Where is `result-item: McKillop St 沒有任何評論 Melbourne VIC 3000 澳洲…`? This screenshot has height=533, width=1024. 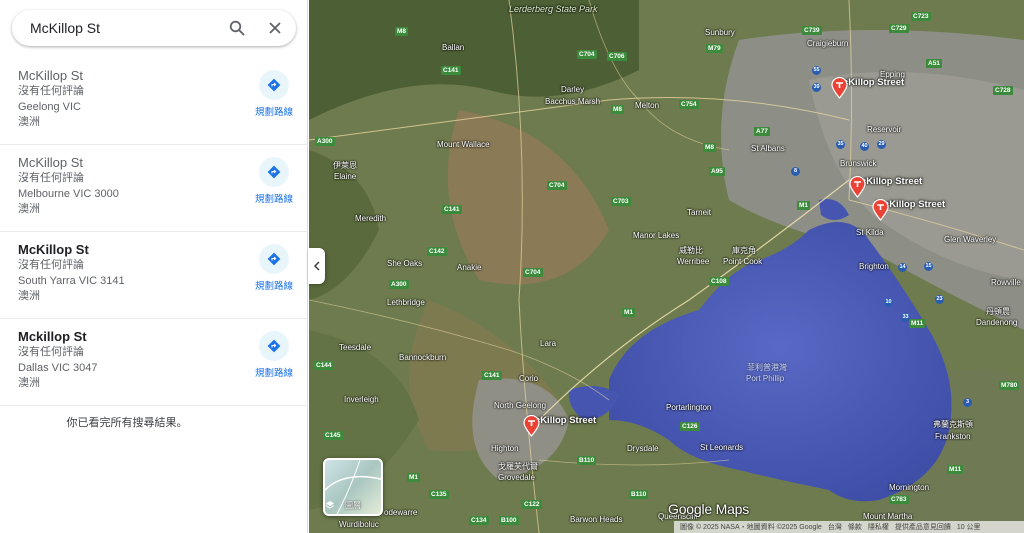 result-item: McKillop St 沒有任何評論 Melbourne VIC 3000 澳洲… is located at coordinates (154, 188).